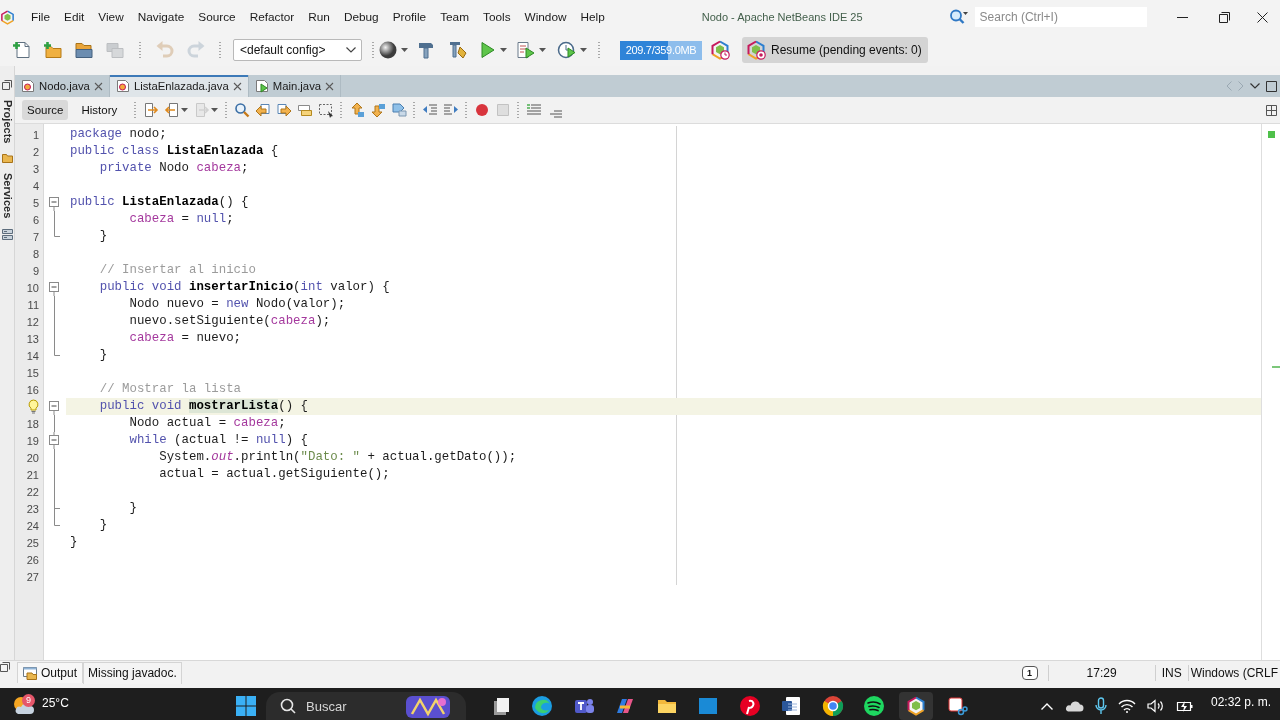 This screenshot has width=1280, height=720. What do you see at coordinates (50, 672) in the screenshot?
I see `output-tab: Output` at bounding box center [50, 672].